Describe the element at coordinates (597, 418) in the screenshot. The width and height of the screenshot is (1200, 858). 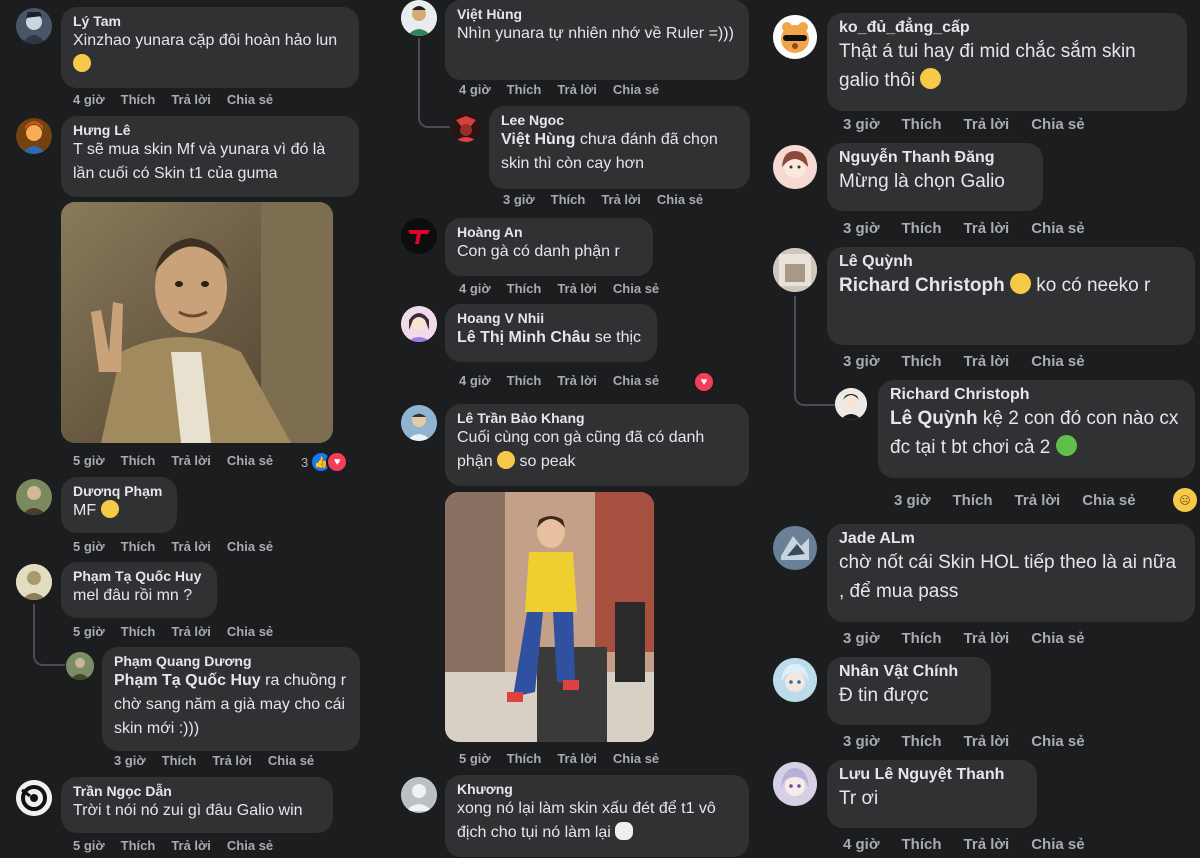
I see `commenter-name: Lê Trần Bảo Khang` at that location.